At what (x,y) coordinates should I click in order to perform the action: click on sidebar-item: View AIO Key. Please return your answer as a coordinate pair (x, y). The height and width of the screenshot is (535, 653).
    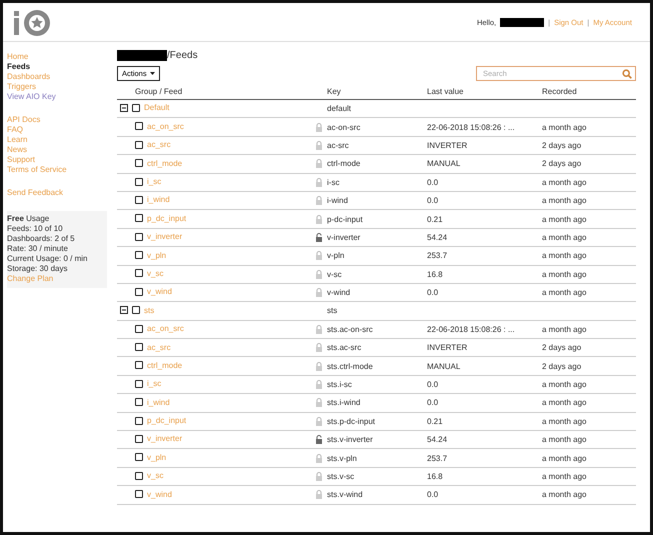
    Looking at the image, I should click on (57, 97).